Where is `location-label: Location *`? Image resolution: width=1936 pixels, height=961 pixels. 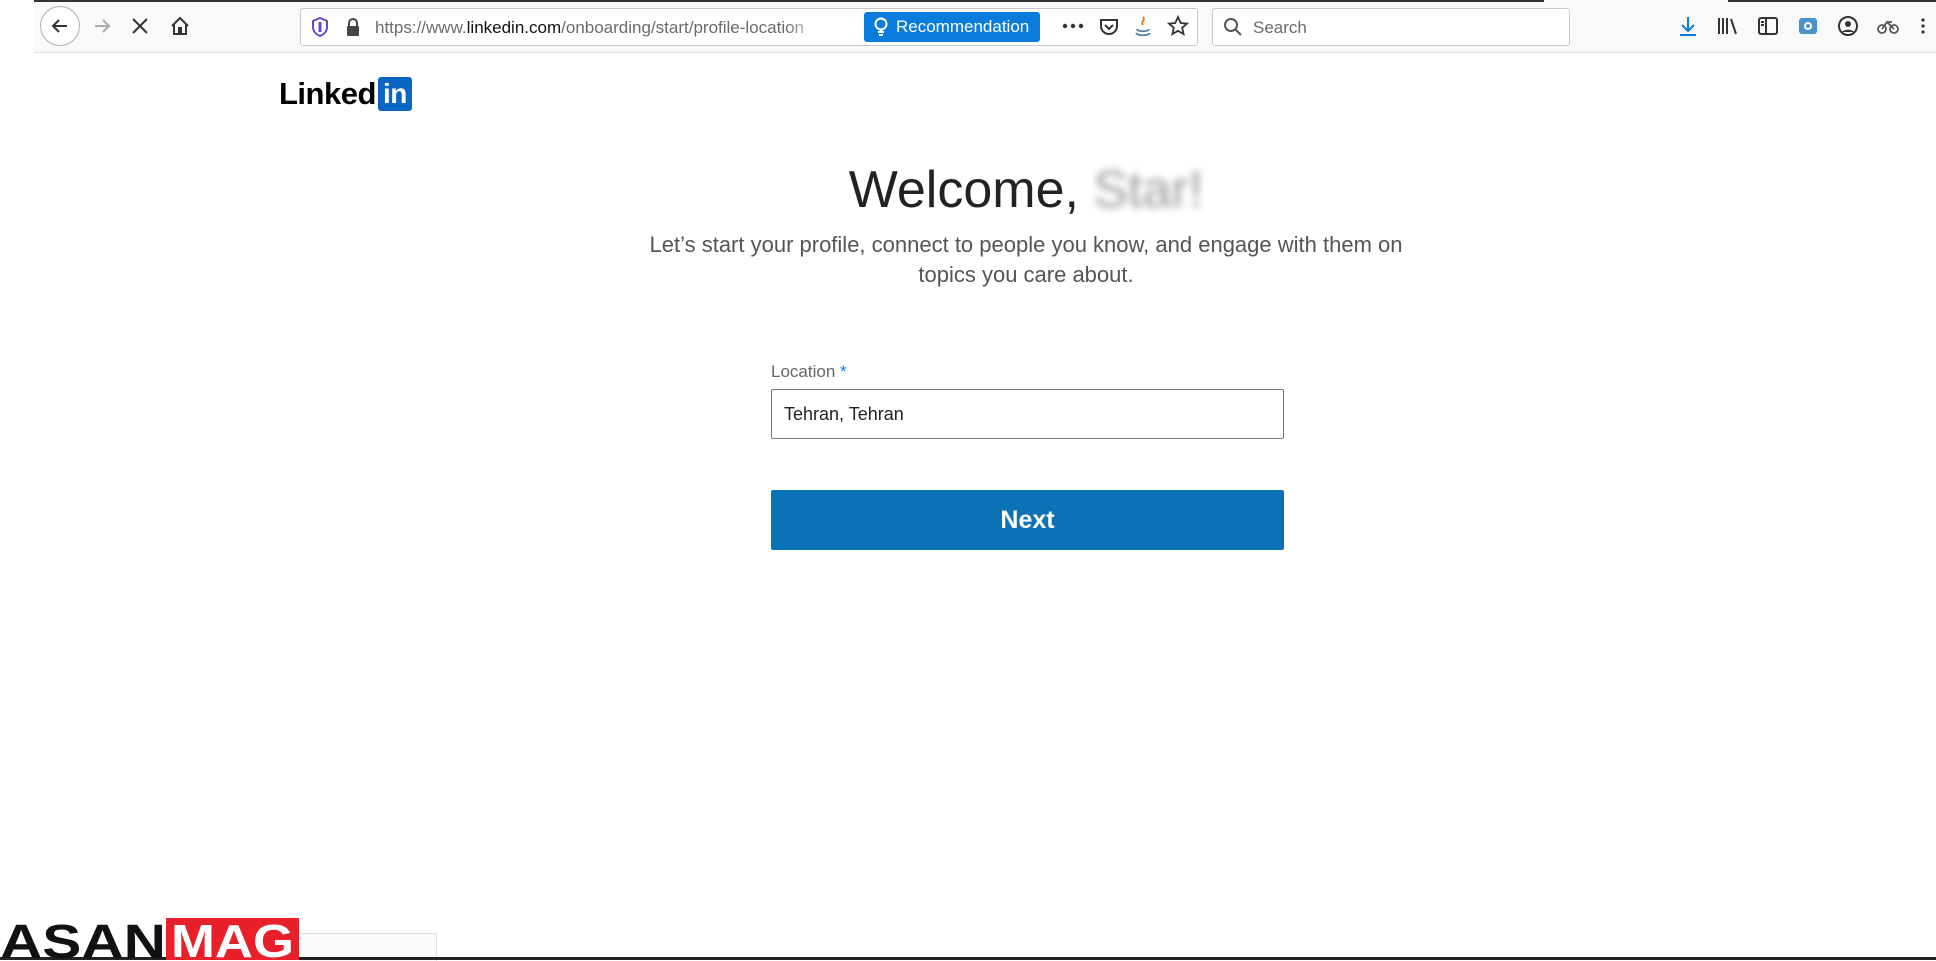 location-label: Location * is located at coordinates (809, 372).